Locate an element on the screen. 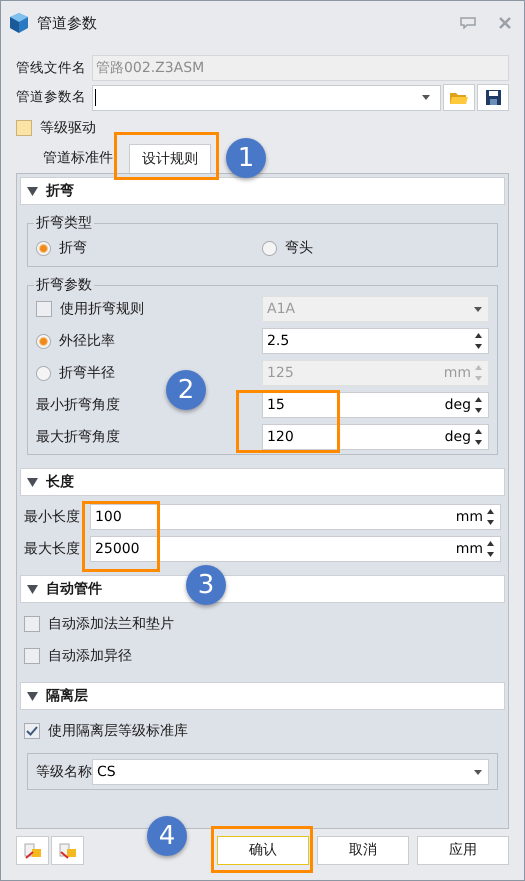  field-value: 2.5 is located at coordinates (278, 341).